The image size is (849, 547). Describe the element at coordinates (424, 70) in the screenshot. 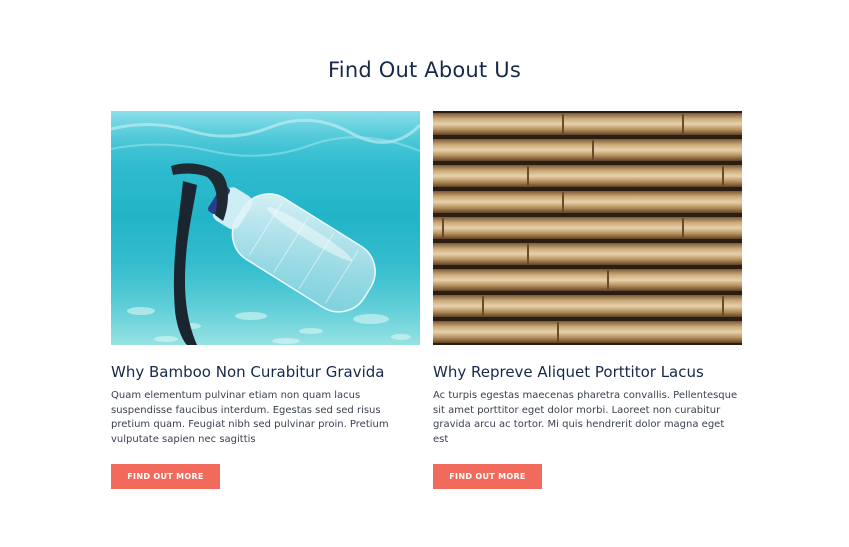

I see `section-title: Find Out About Us` at that location.